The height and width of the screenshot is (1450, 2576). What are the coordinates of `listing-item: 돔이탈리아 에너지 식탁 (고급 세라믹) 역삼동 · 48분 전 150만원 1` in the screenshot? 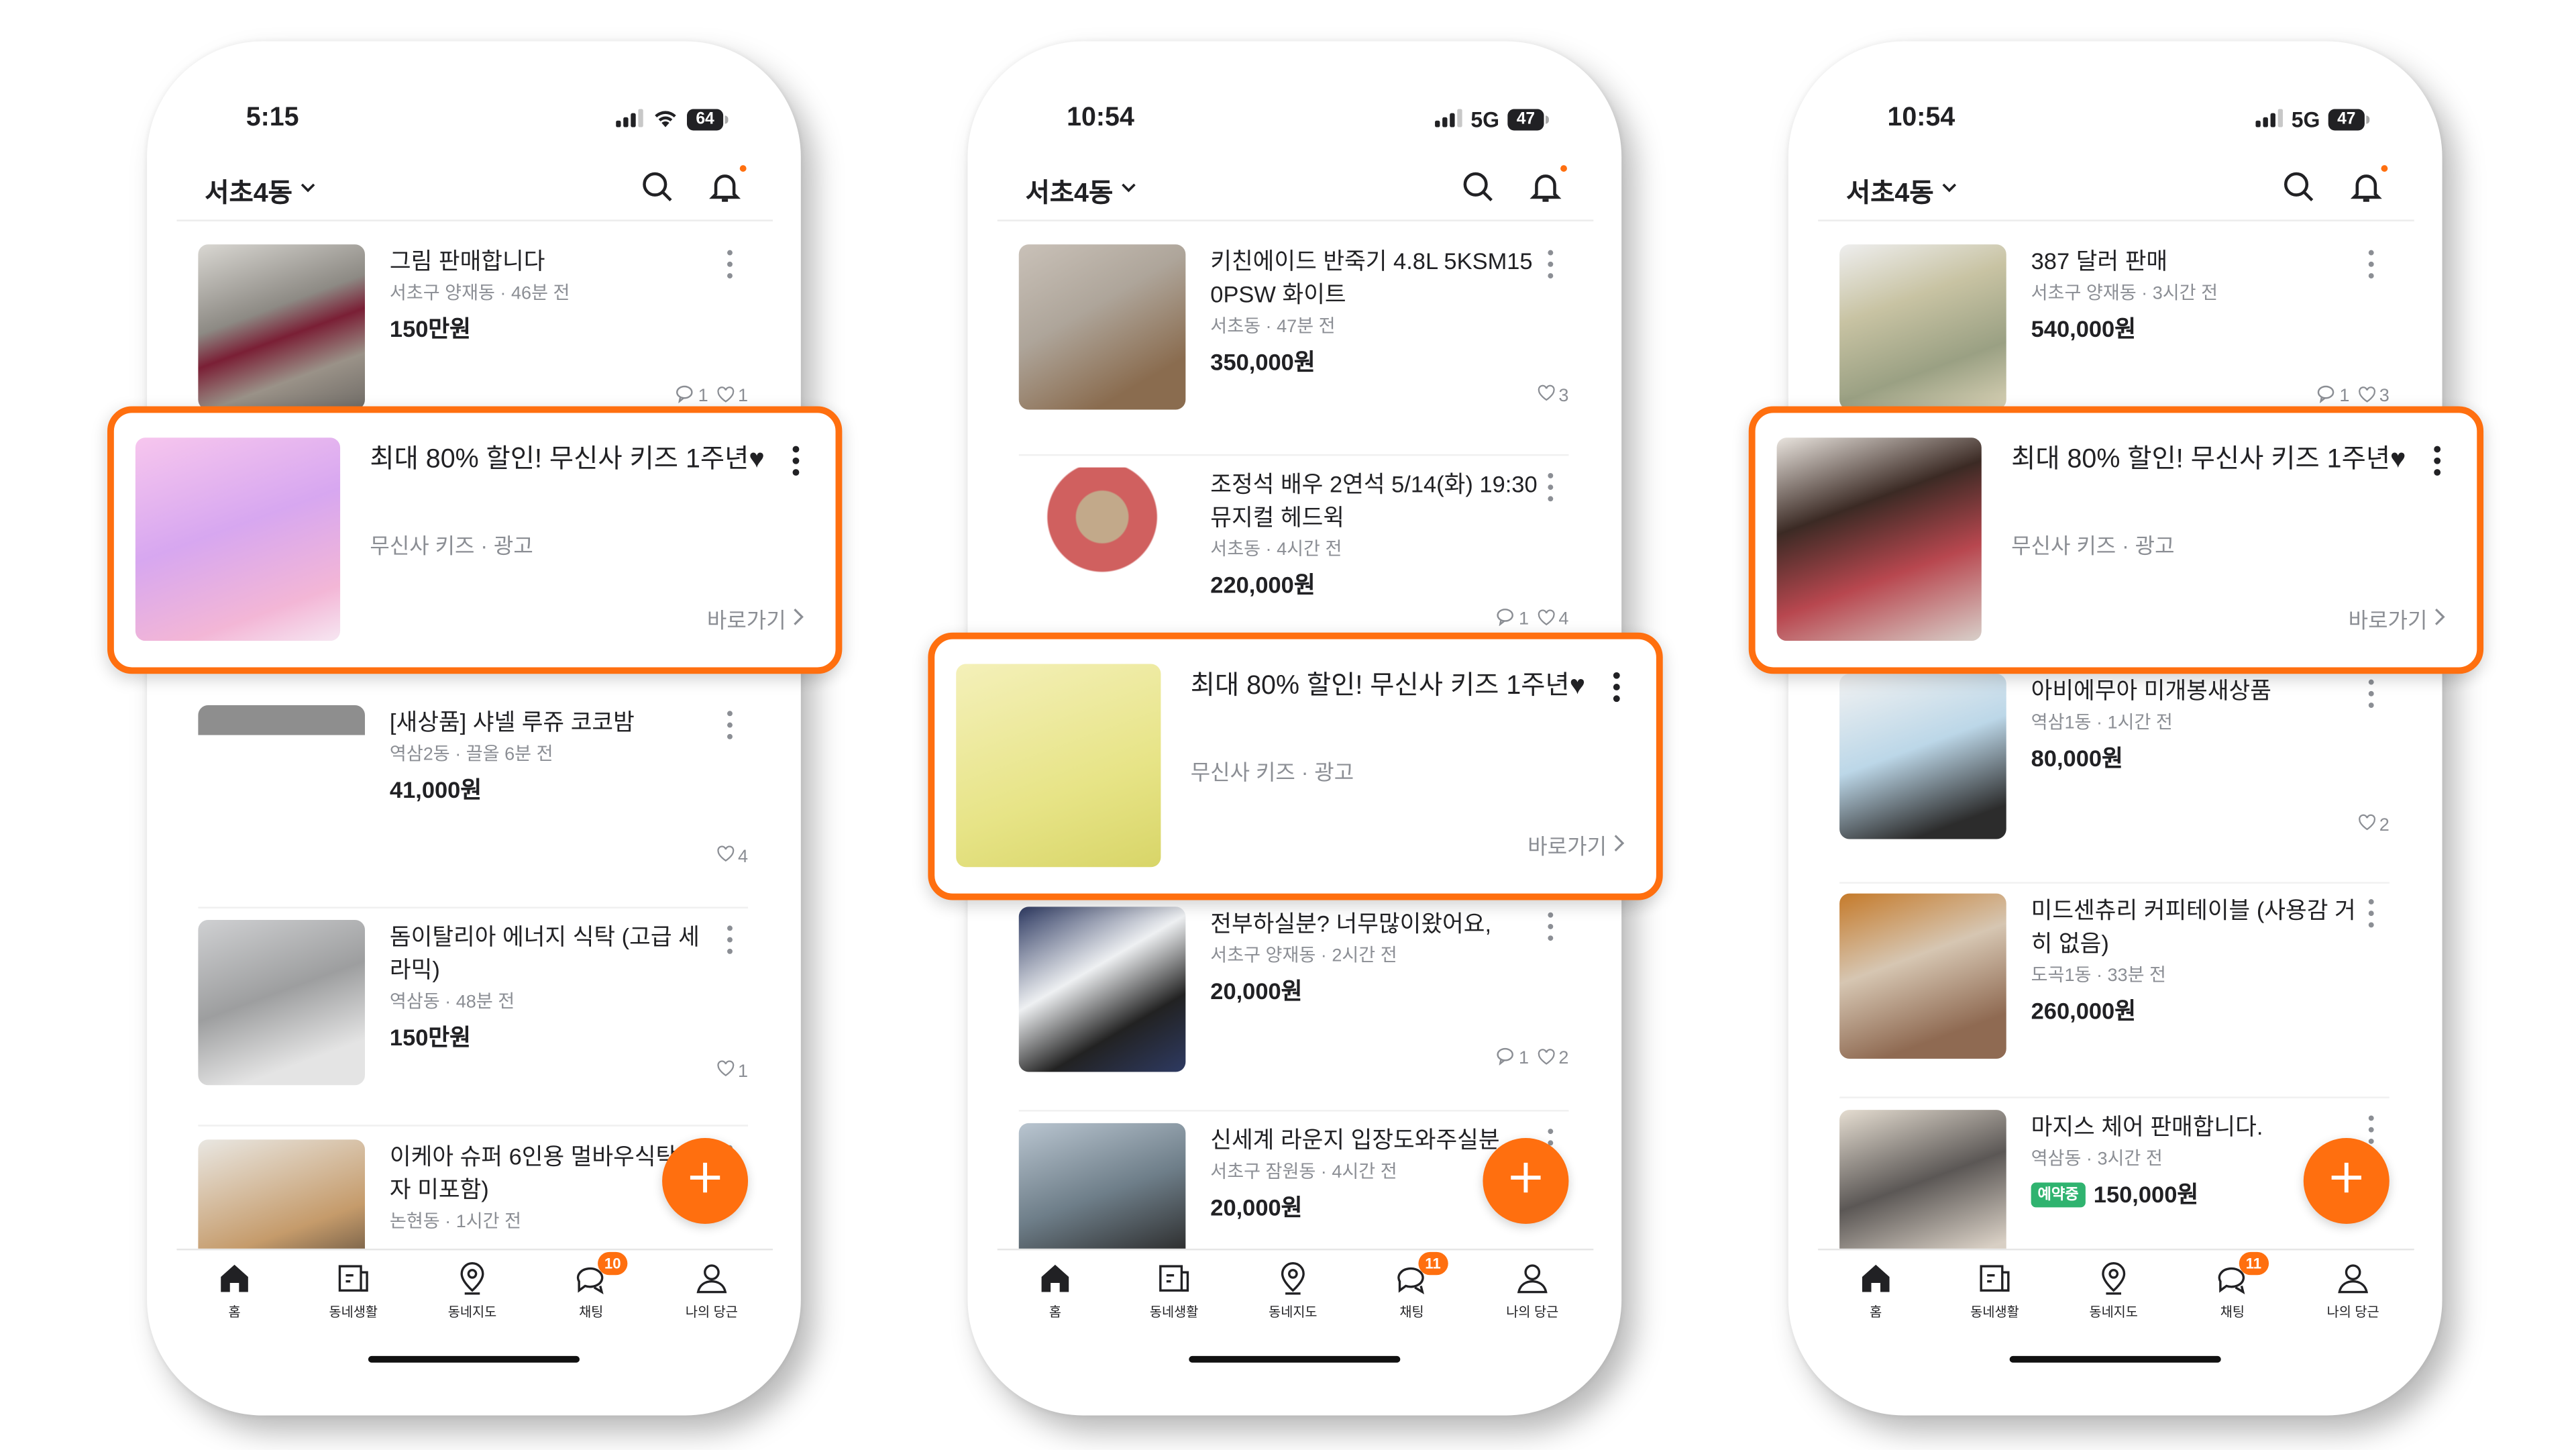 It's located at (474, 1011).